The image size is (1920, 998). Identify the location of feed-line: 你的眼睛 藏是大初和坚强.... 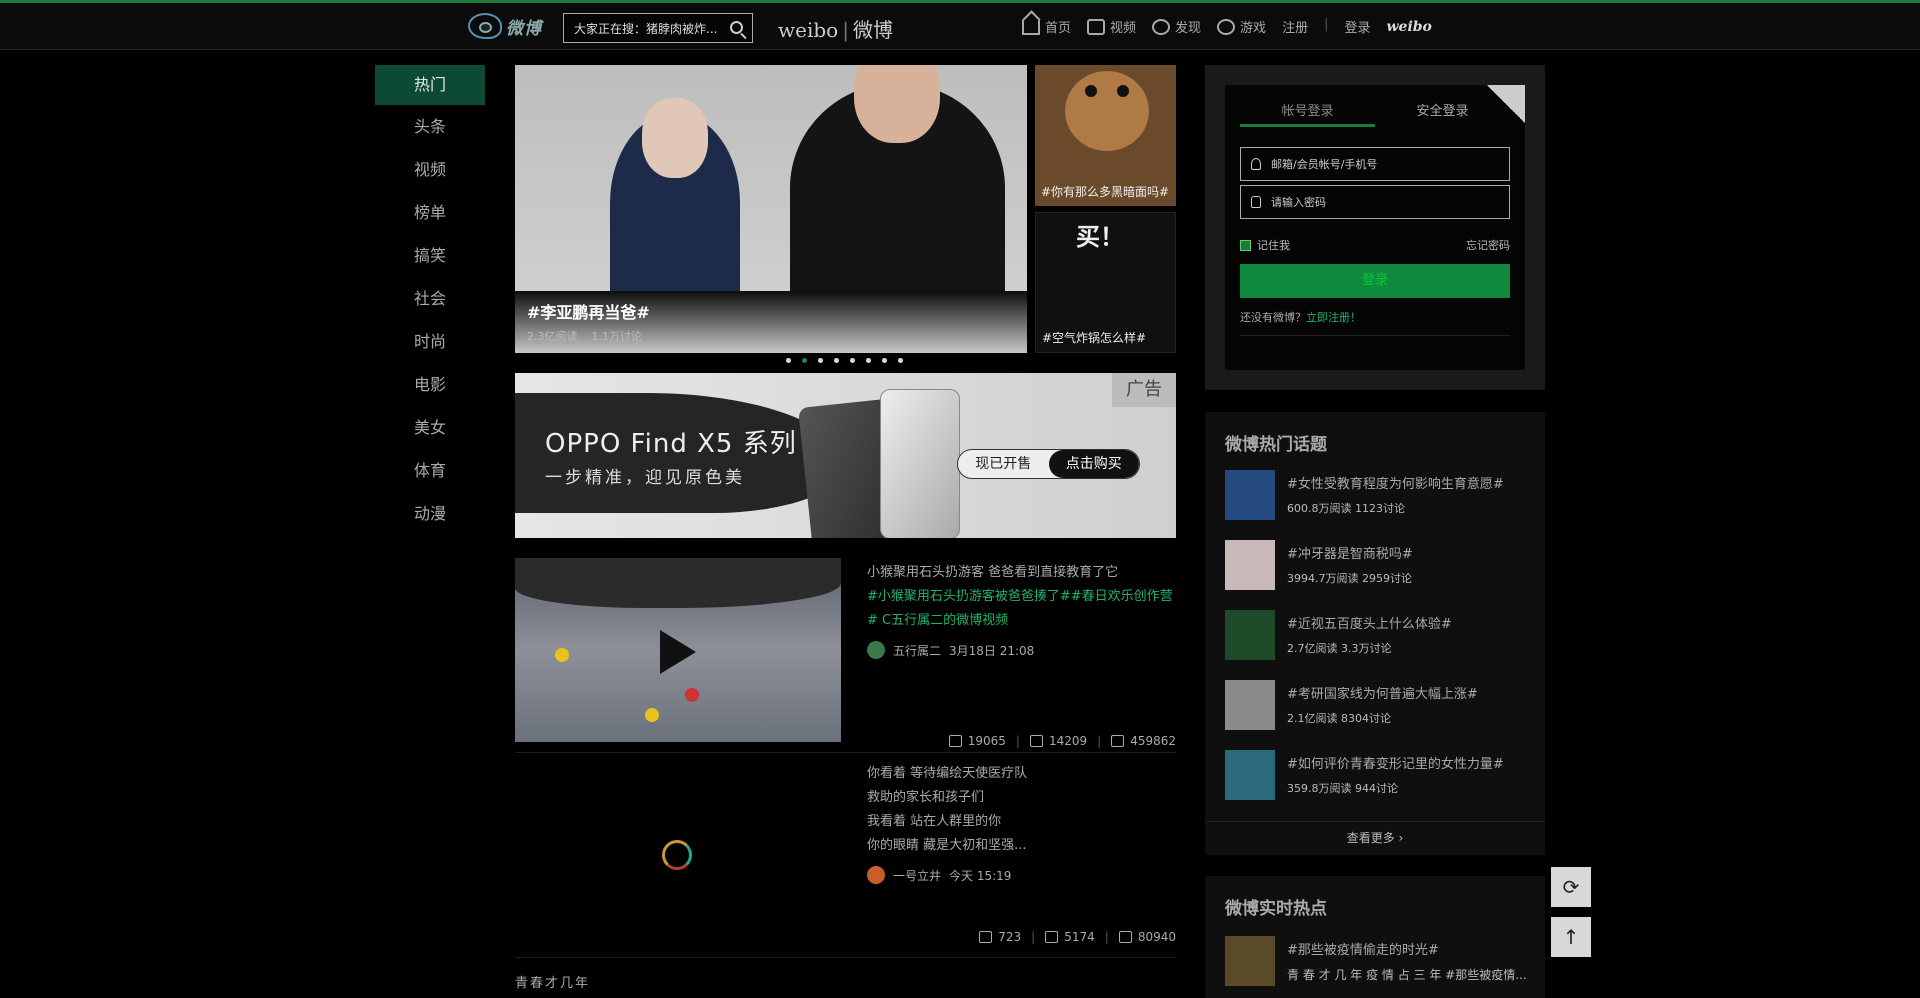
(947, 845).